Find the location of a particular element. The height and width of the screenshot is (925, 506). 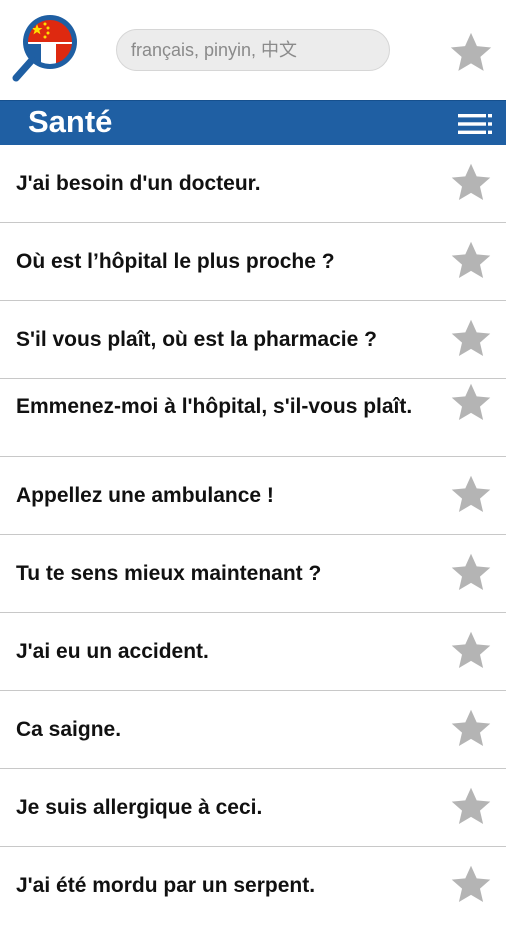

phrase-text: Appellez une ambulance ! is located at coordinates (145, 495).